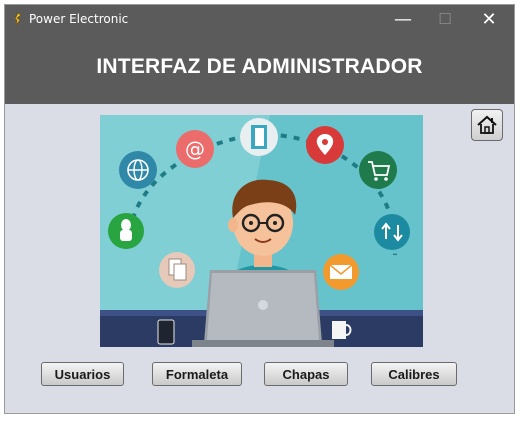 The image size is (521, 421). Describe the element at coordinates (306, 374) in the screenshot. I see `chapas-button: Chapas` at that location.